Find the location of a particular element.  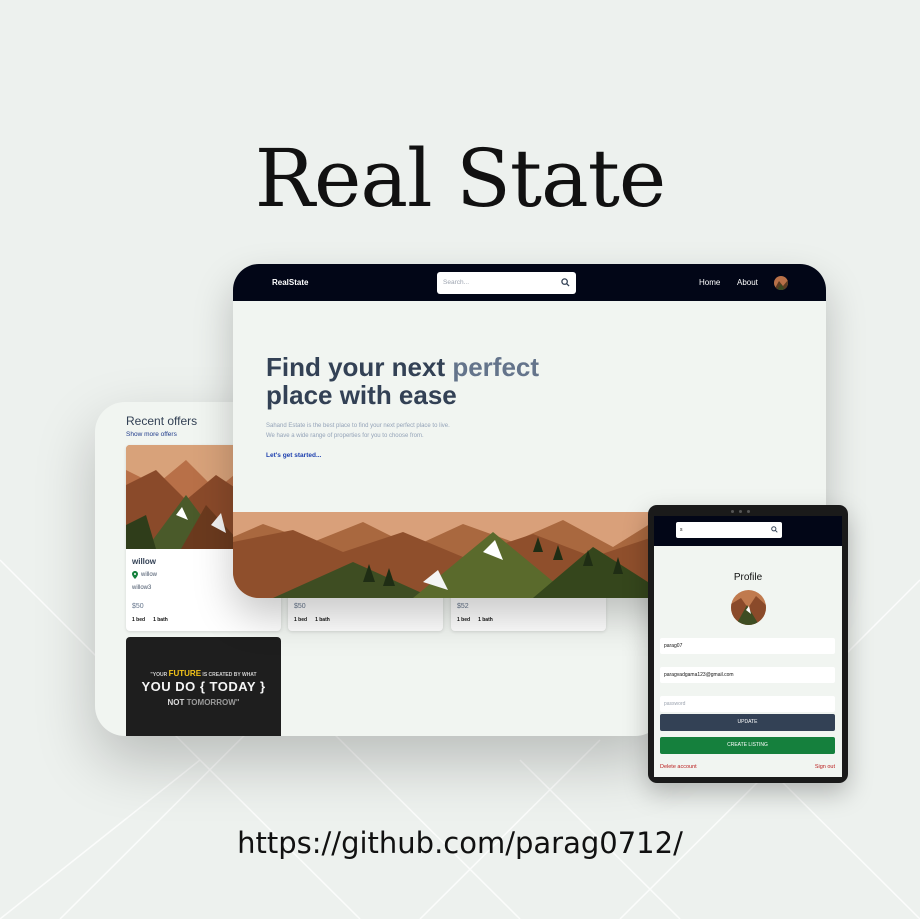

quote-line-2: YOU DO { TODAY } is located at coordinates (203, 686).